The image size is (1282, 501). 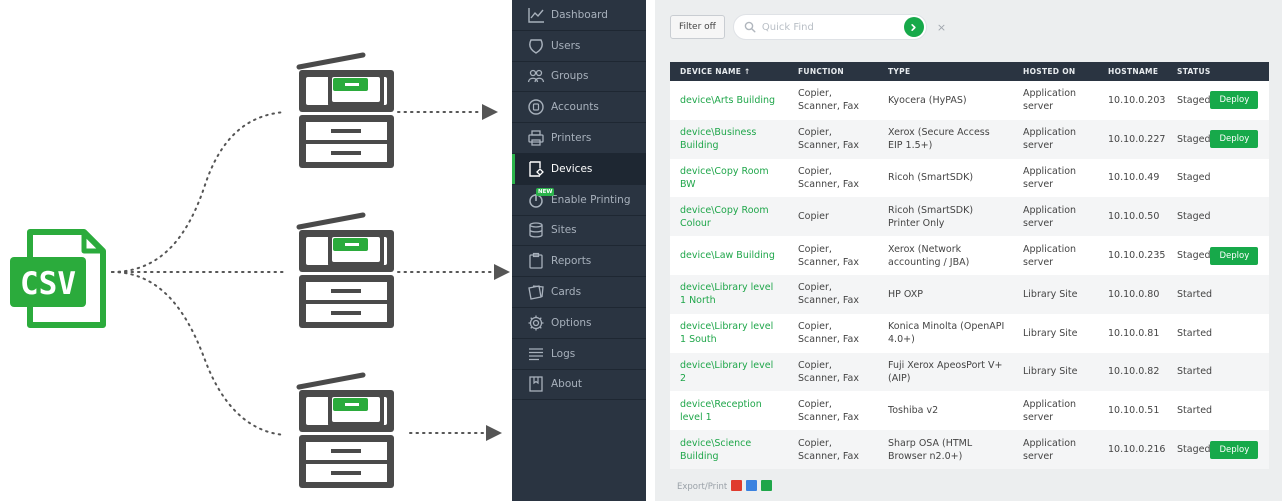 I want to click on cell-device-name: device\Library level 1 South, so click(x=729, y=333).